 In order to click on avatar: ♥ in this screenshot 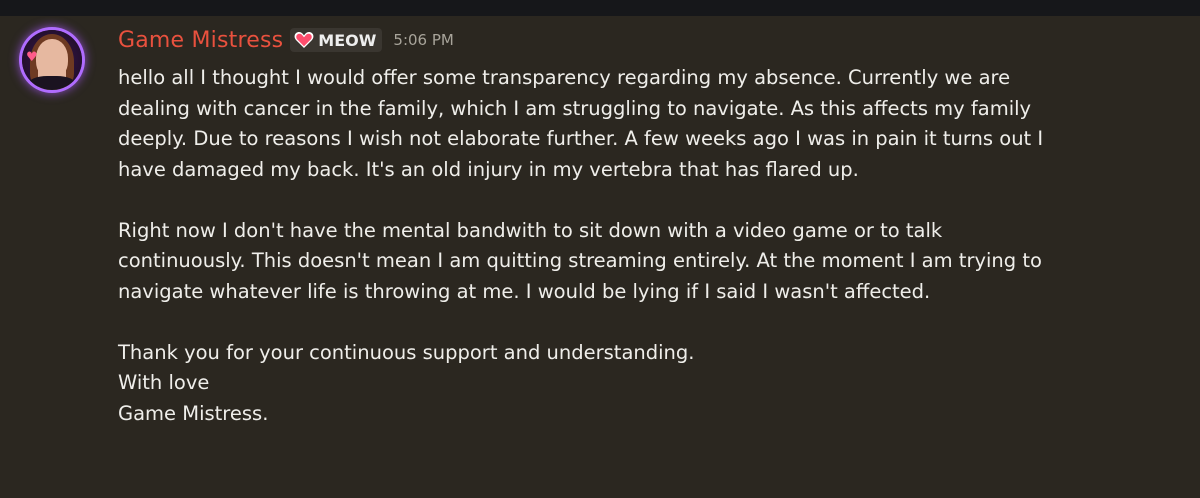, I will do `click(52, 60)`.